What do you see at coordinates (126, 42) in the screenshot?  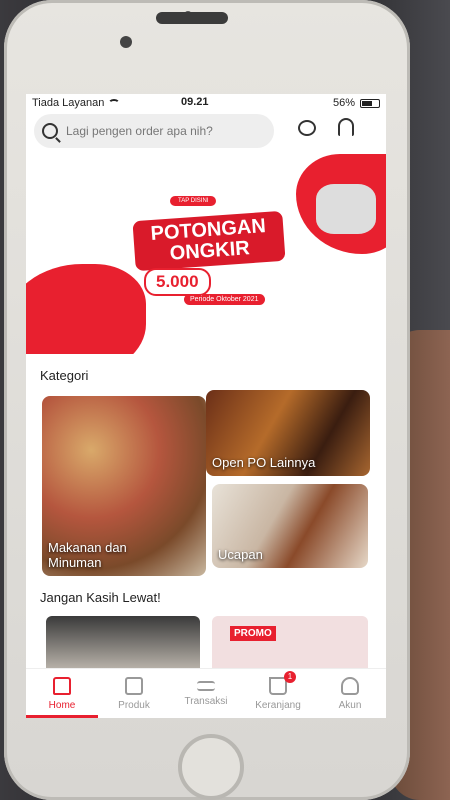 I see `front-camera` at bounding box center [126, 42].